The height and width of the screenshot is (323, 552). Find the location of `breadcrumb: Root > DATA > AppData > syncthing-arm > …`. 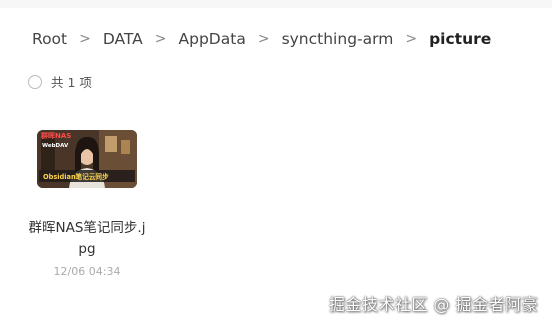

breadcrumb: Root > DATA > AppData > syncthing-arm > … is located at coordinates (261, 39).